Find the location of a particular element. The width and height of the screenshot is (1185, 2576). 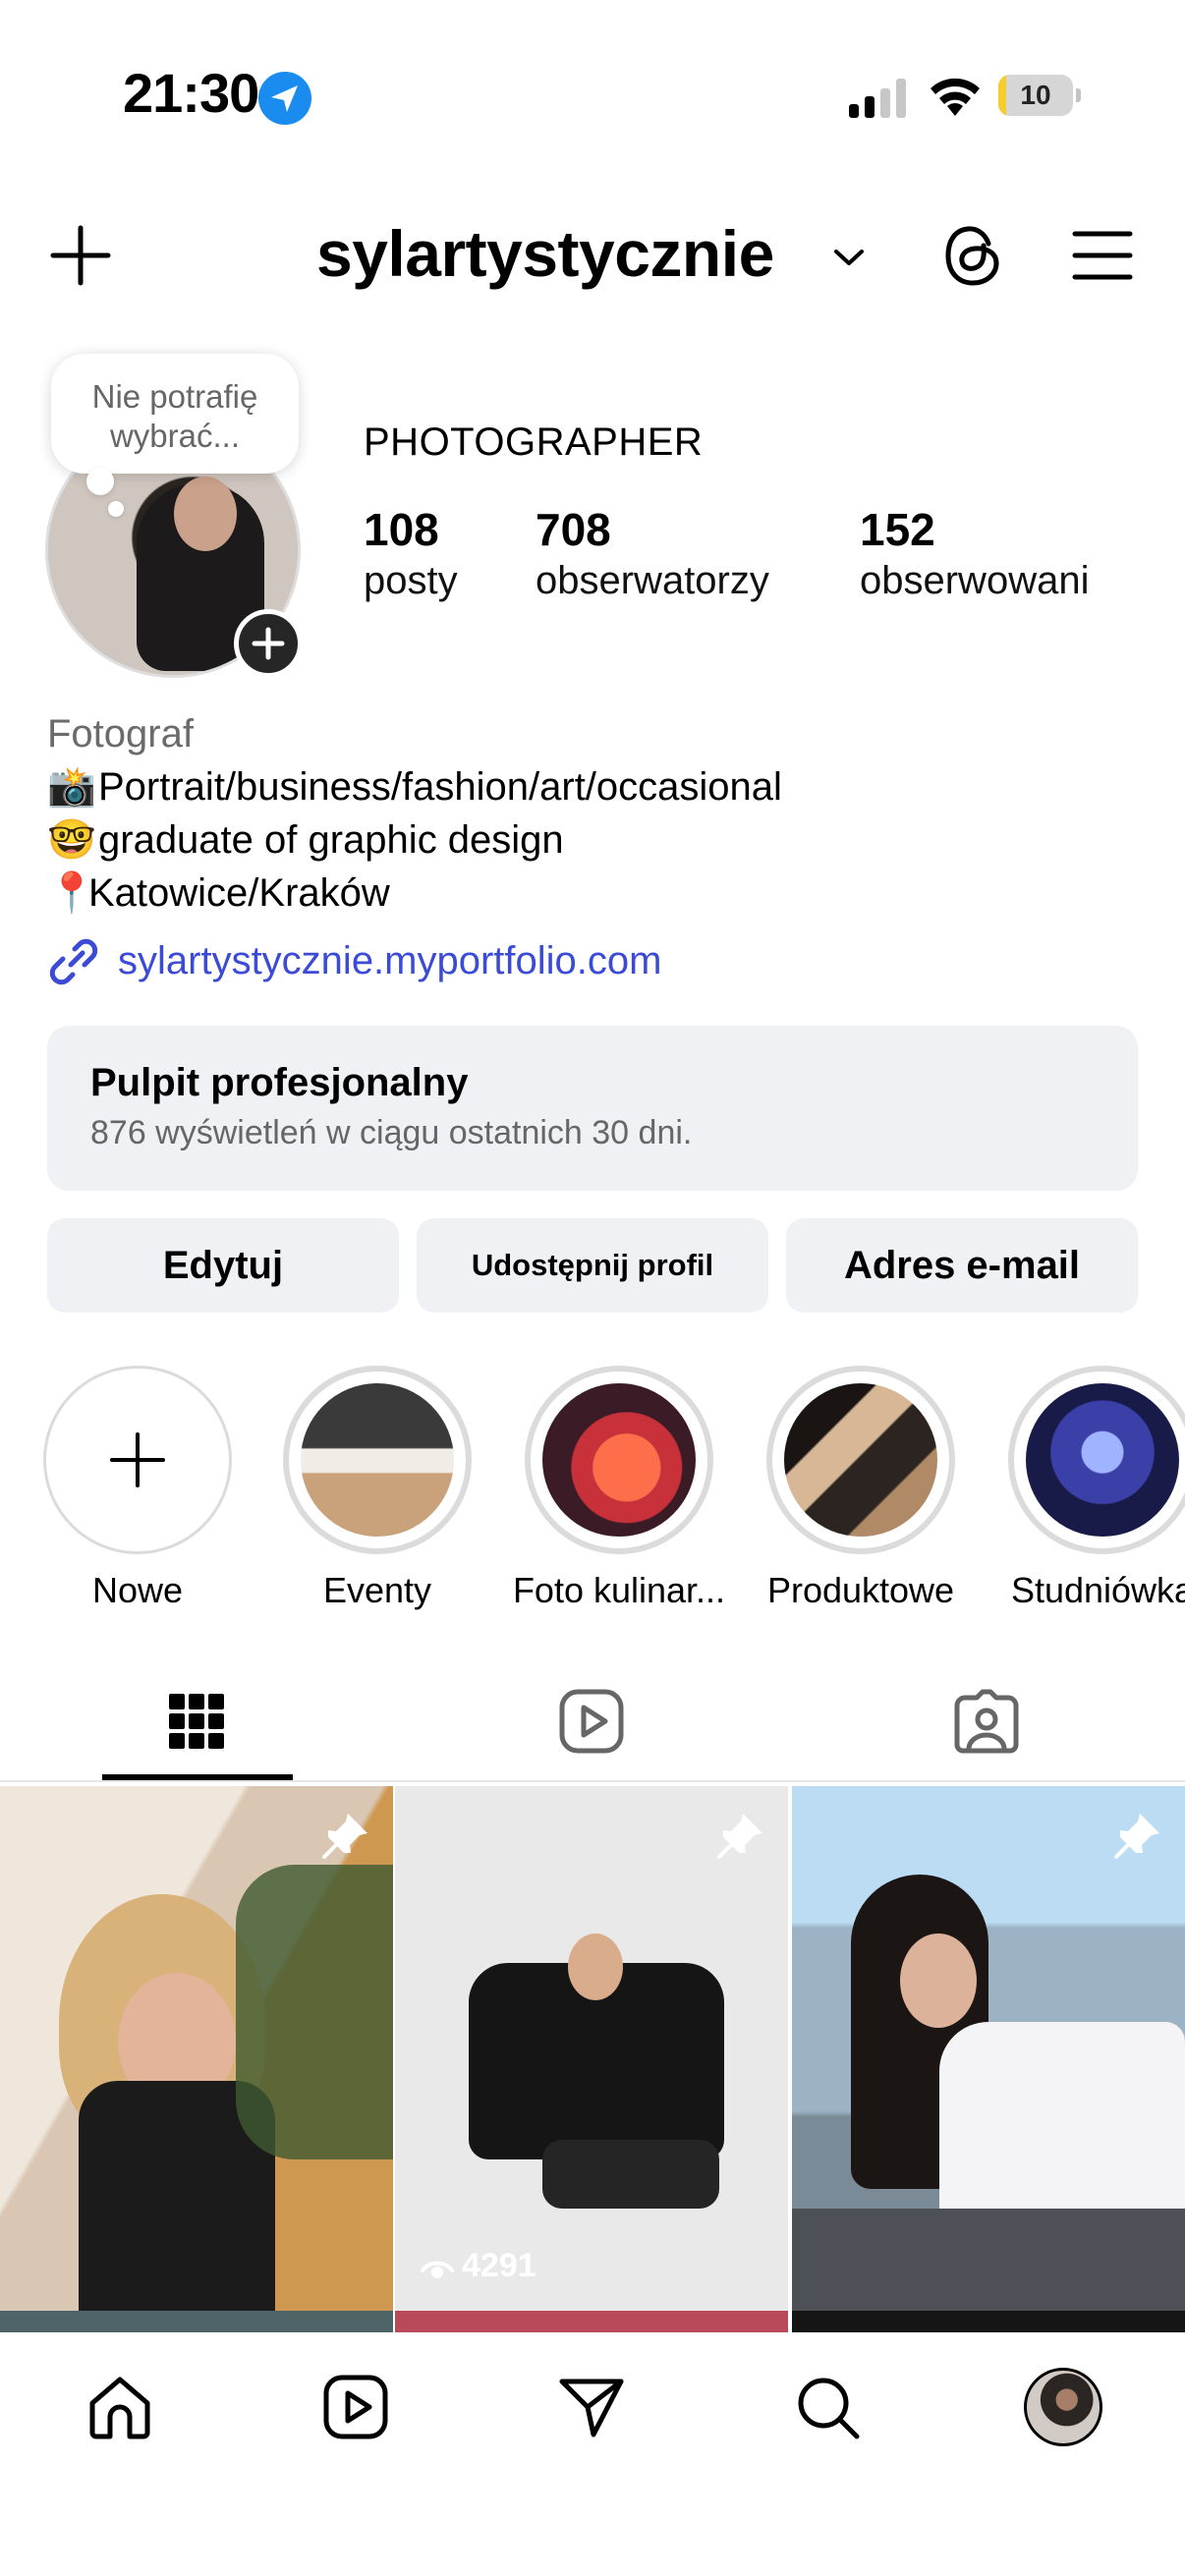

chevron-down-icon is located at coordinates (849, 257).